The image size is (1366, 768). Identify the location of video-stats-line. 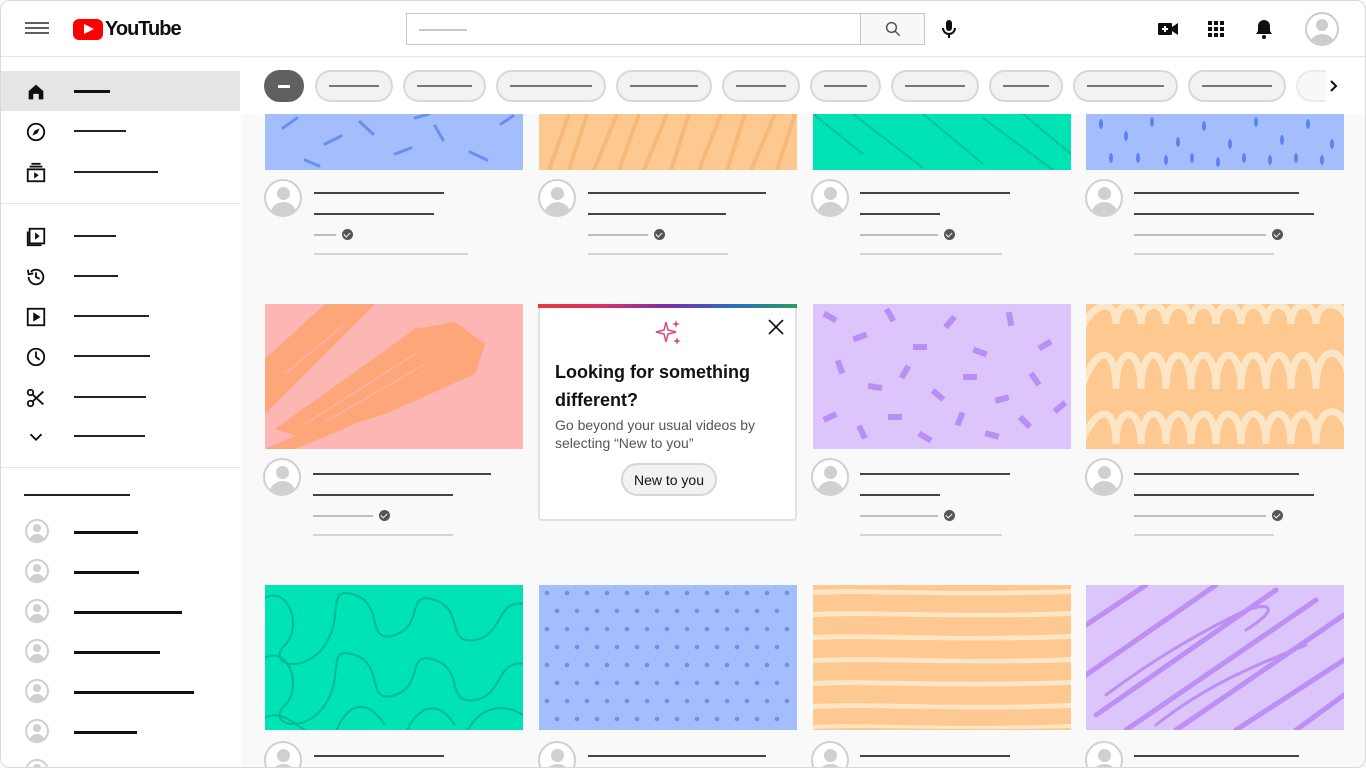
(391, 254).